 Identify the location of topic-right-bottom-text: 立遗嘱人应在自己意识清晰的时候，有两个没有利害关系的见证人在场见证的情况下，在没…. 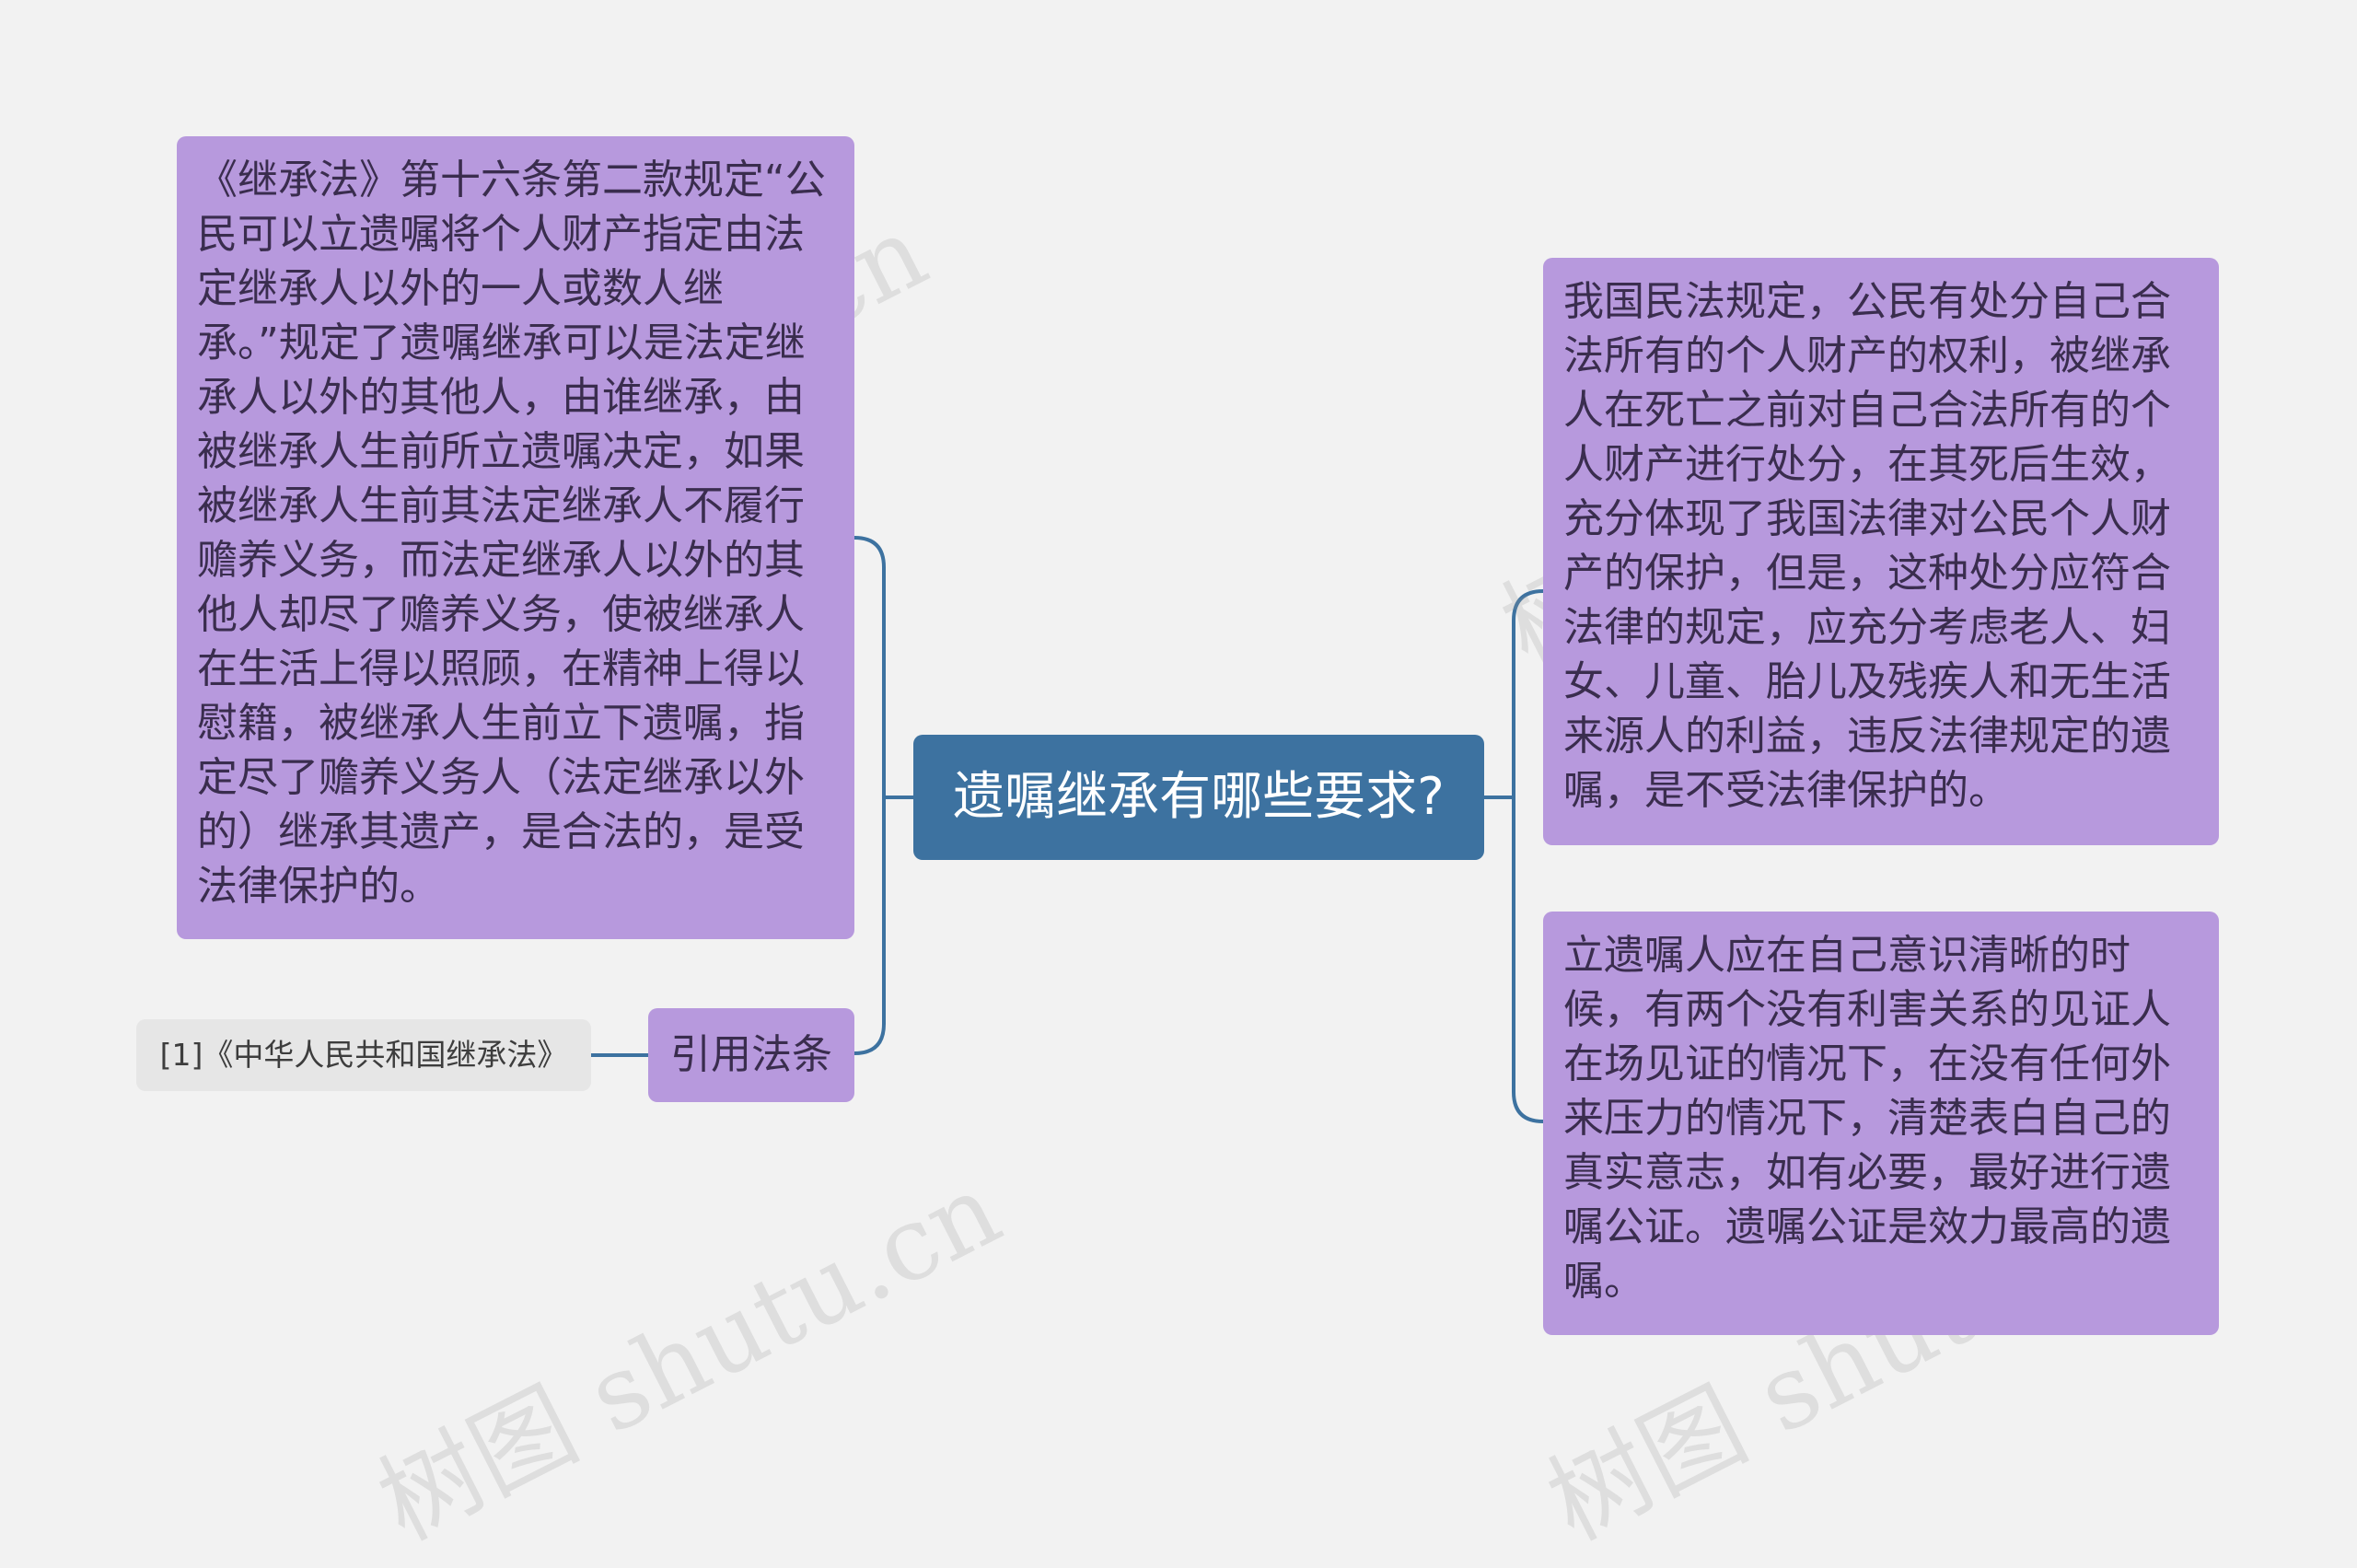
(1867, 1118).